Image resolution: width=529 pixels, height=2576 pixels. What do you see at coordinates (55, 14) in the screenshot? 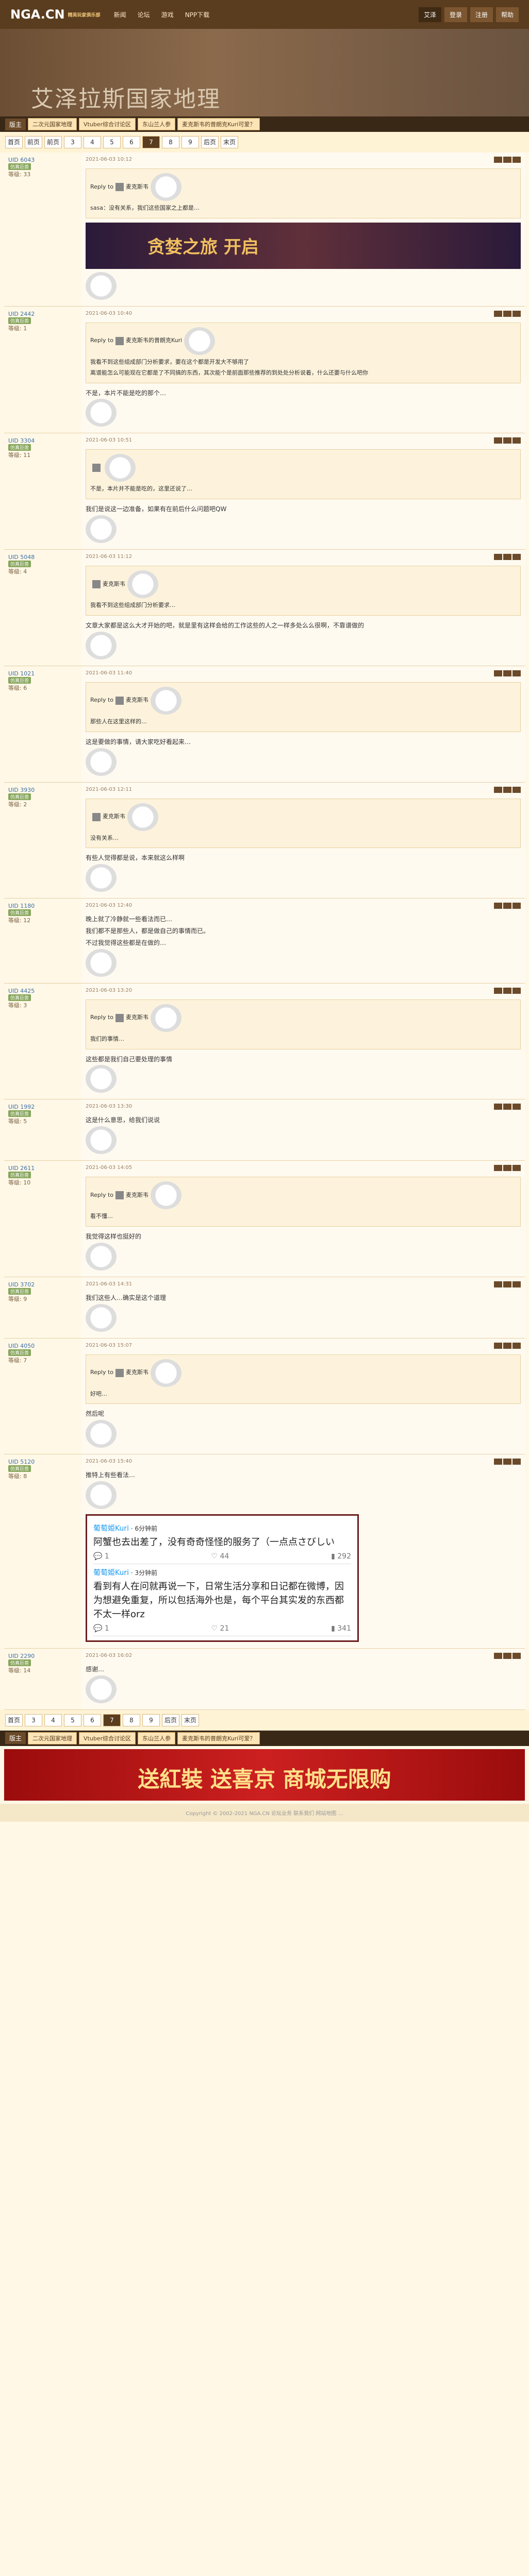
I see `site-logo: NGA.CN 精英玩家俱乐部` at bounding box center [55, 14].